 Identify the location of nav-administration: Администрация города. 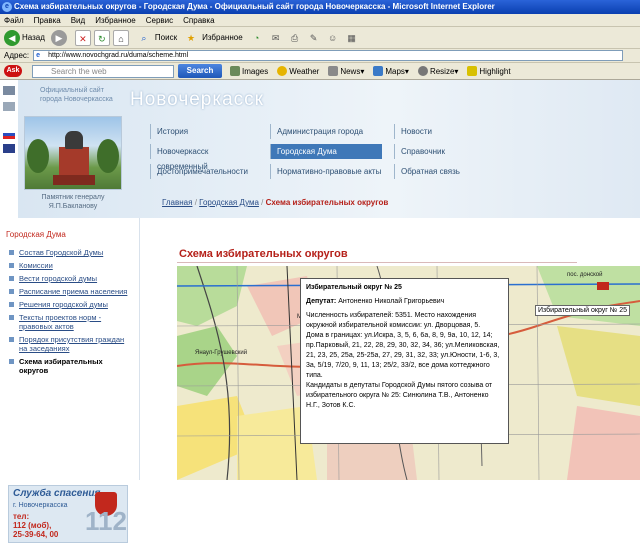
(326, 131).